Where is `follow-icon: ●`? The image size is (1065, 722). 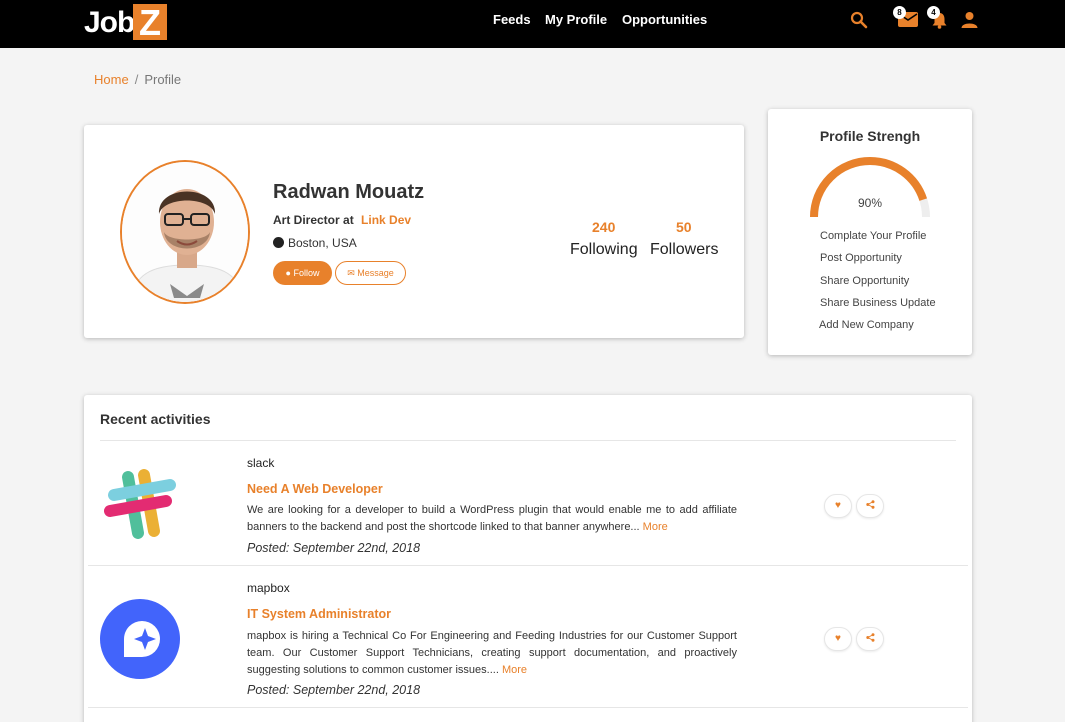 follow-icon: ● is located at coordinates (288, 273).